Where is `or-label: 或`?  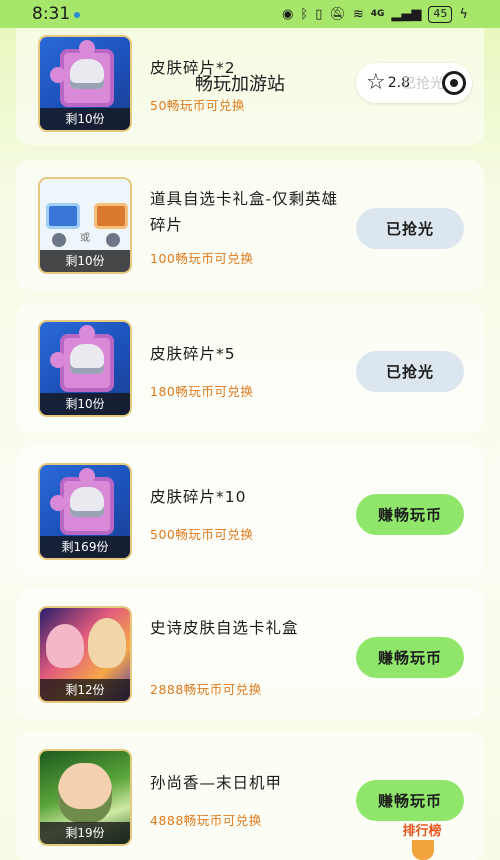 or-label: 或 is located at coordinates (85, 238).